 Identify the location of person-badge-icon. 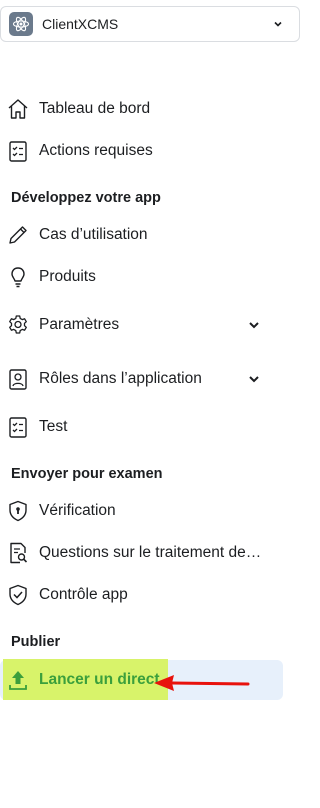
(18, 379).